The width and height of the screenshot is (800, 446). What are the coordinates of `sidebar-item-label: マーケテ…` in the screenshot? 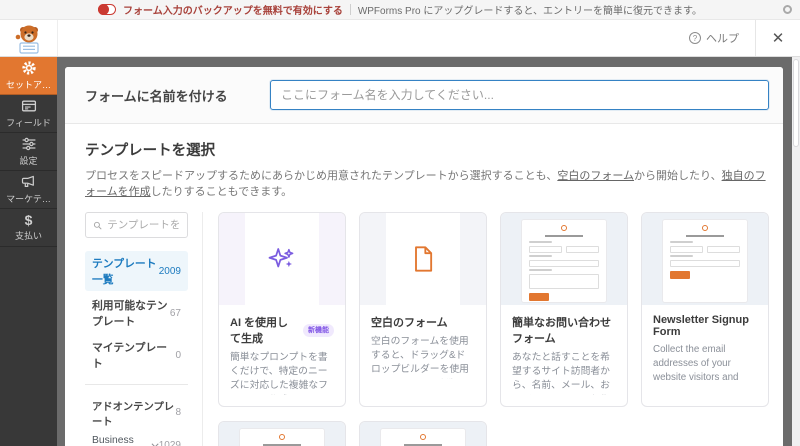 It's located at (28, 199).